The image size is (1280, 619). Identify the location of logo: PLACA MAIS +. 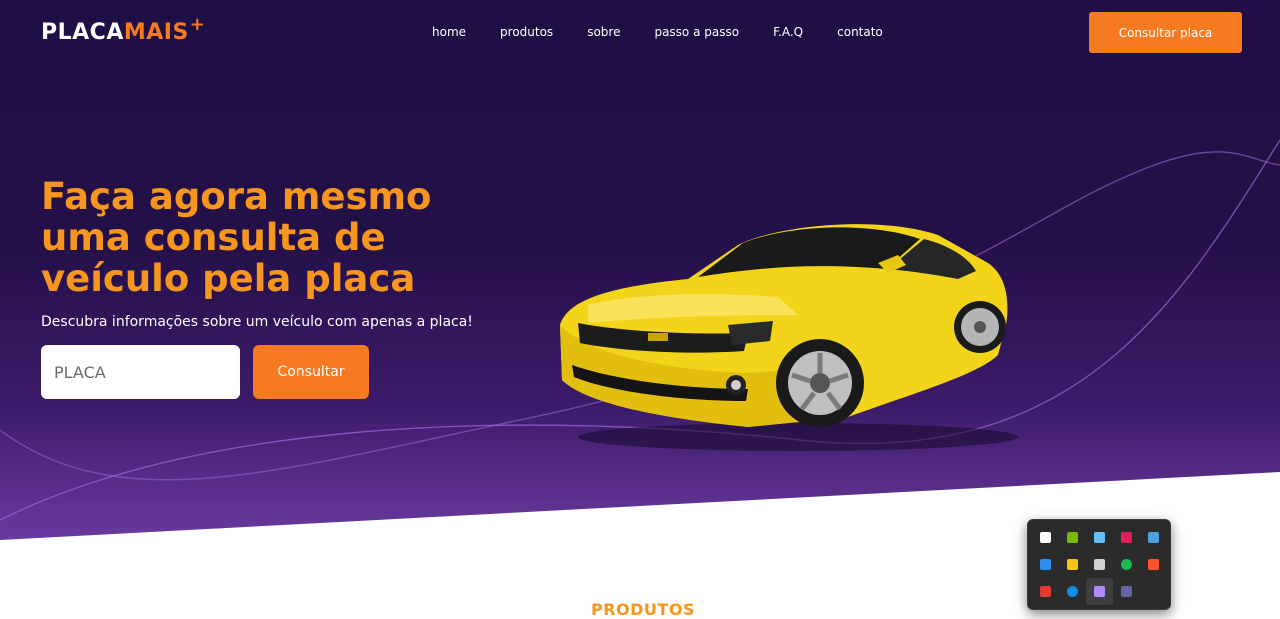
(123, 29).